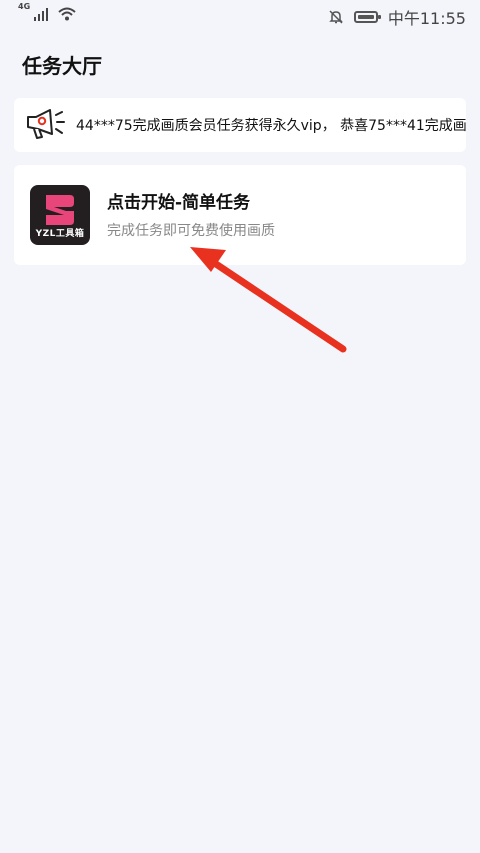 The image size is (480, 853). I want to click on notice-banner: 44***75完成画质会员任务获得永久vip， 恭喜75***41完成画, so click(240, 125).